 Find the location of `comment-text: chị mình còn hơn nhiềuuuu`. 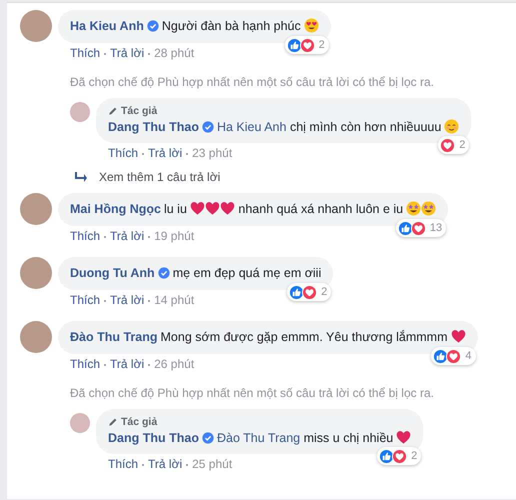

comment-text: chị mình còn hơn nhiềuuuu is located at coordinates (366, 127).